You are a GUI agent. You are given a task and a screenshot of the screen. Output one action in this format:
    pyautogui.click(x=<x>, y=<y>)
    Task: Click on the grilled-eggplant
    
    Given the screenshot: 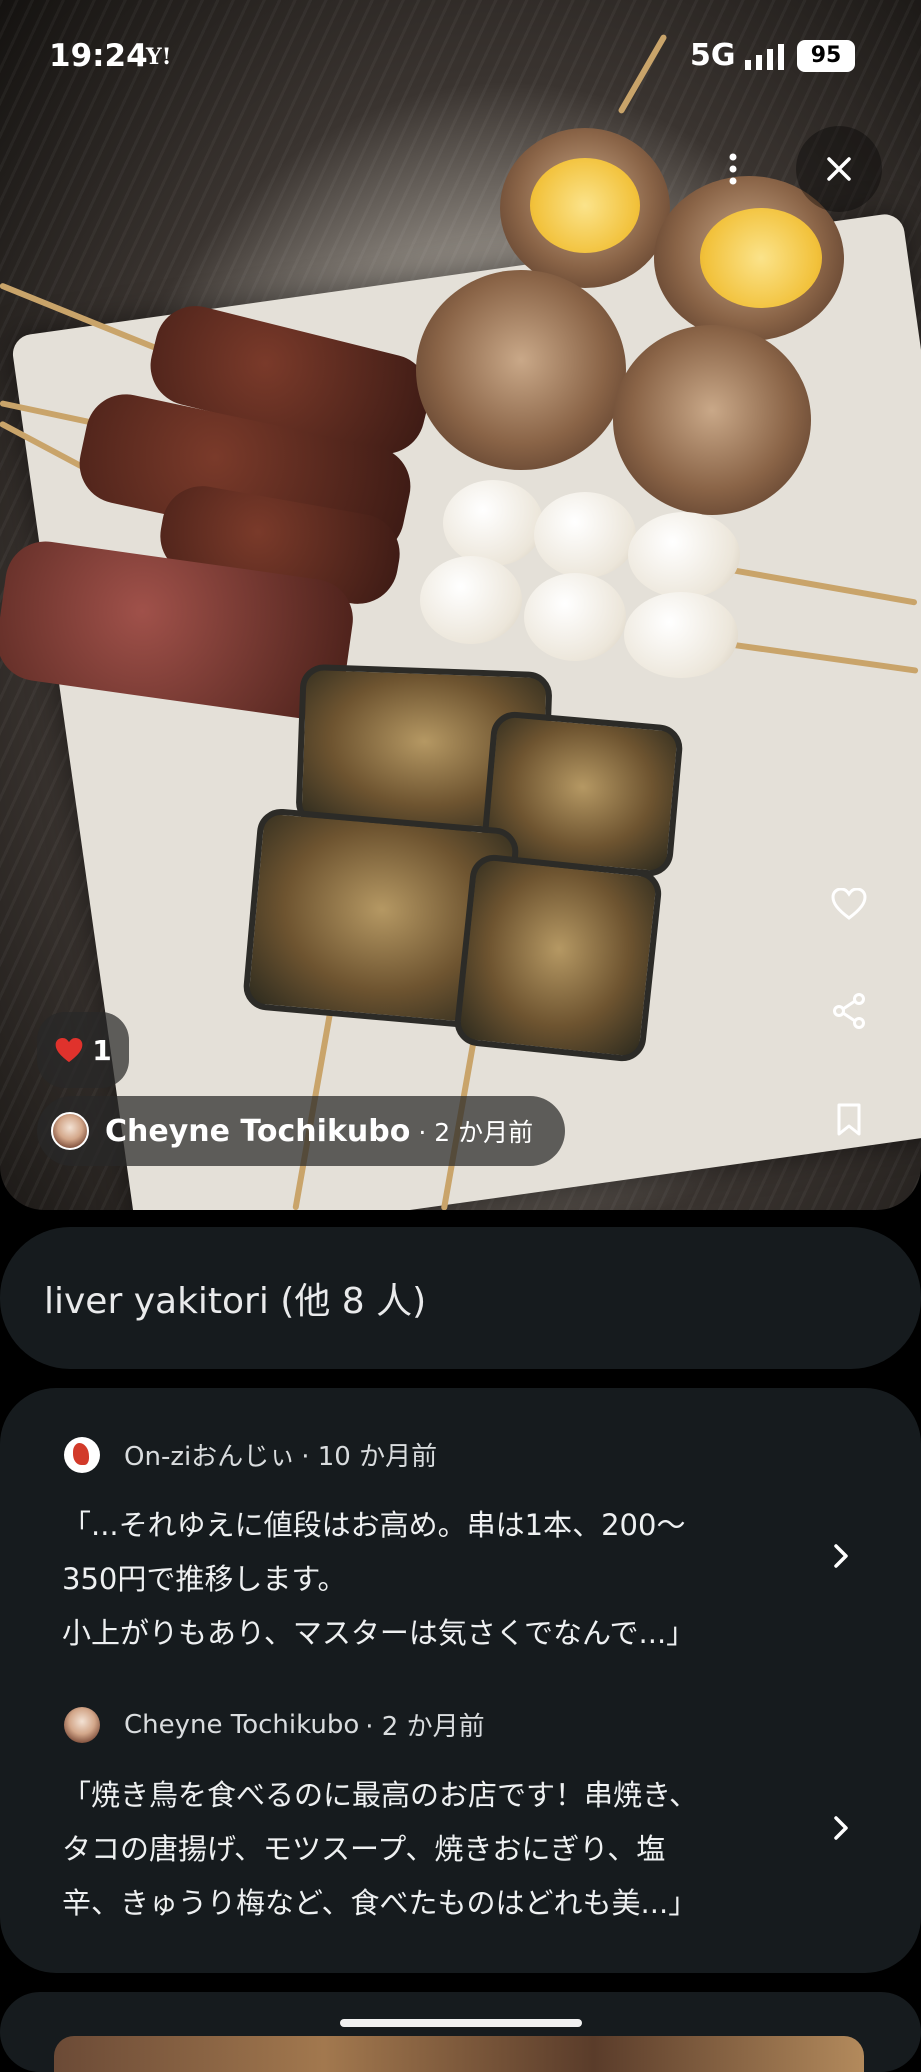 What is the action you would take?
    pyautogui.click(x=558, y=958)
    